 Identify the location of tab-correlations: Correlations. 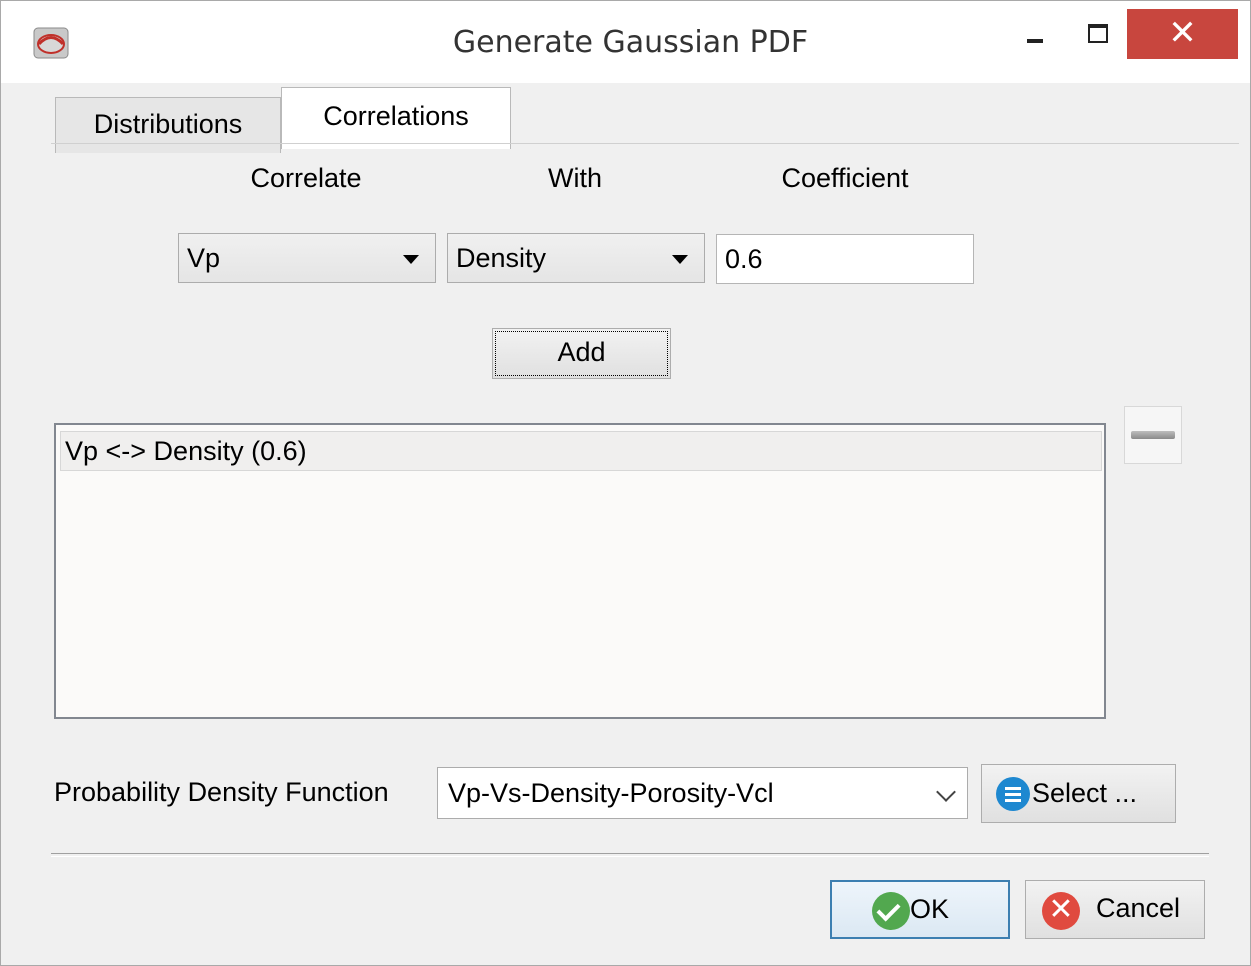
(396, 118).